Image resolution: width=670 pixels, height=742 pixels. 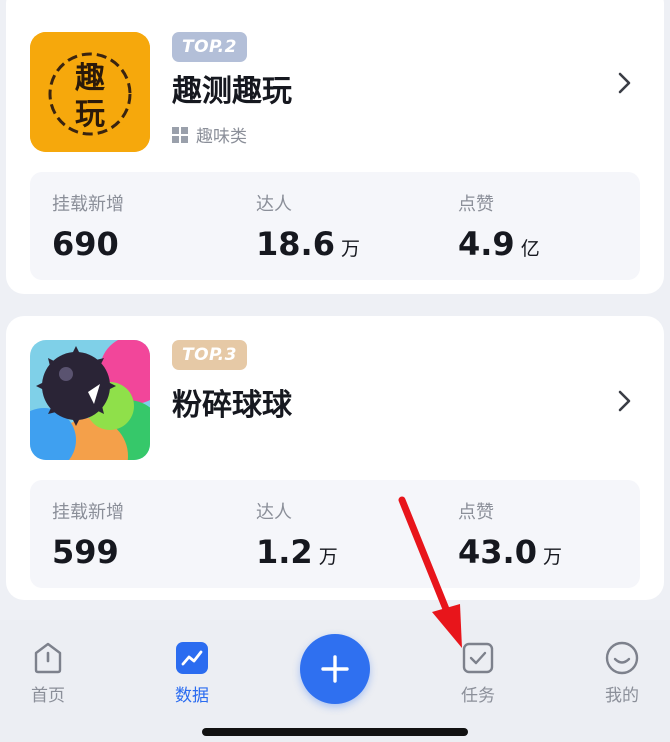 I want to click on stat-value: 18.6, so click(x=295, y=244).